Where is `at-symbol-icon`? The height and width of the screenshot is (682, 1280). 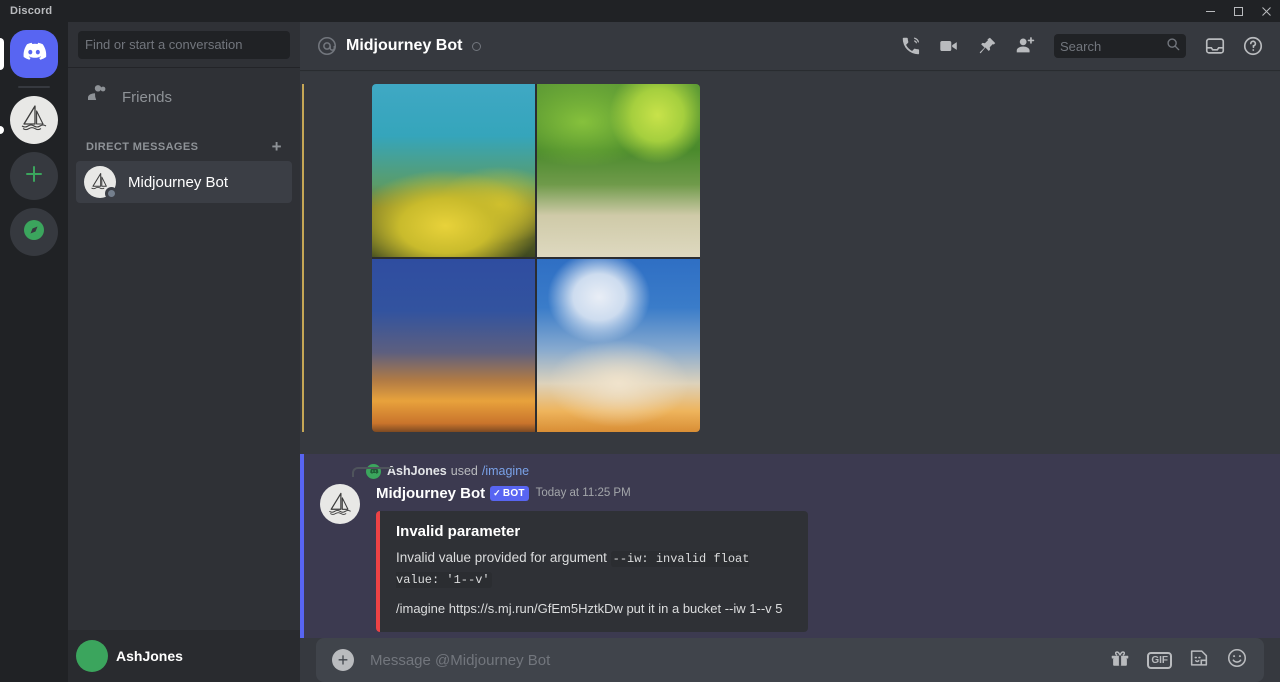
at-symbol-icon is located at coordinates (327, 46).